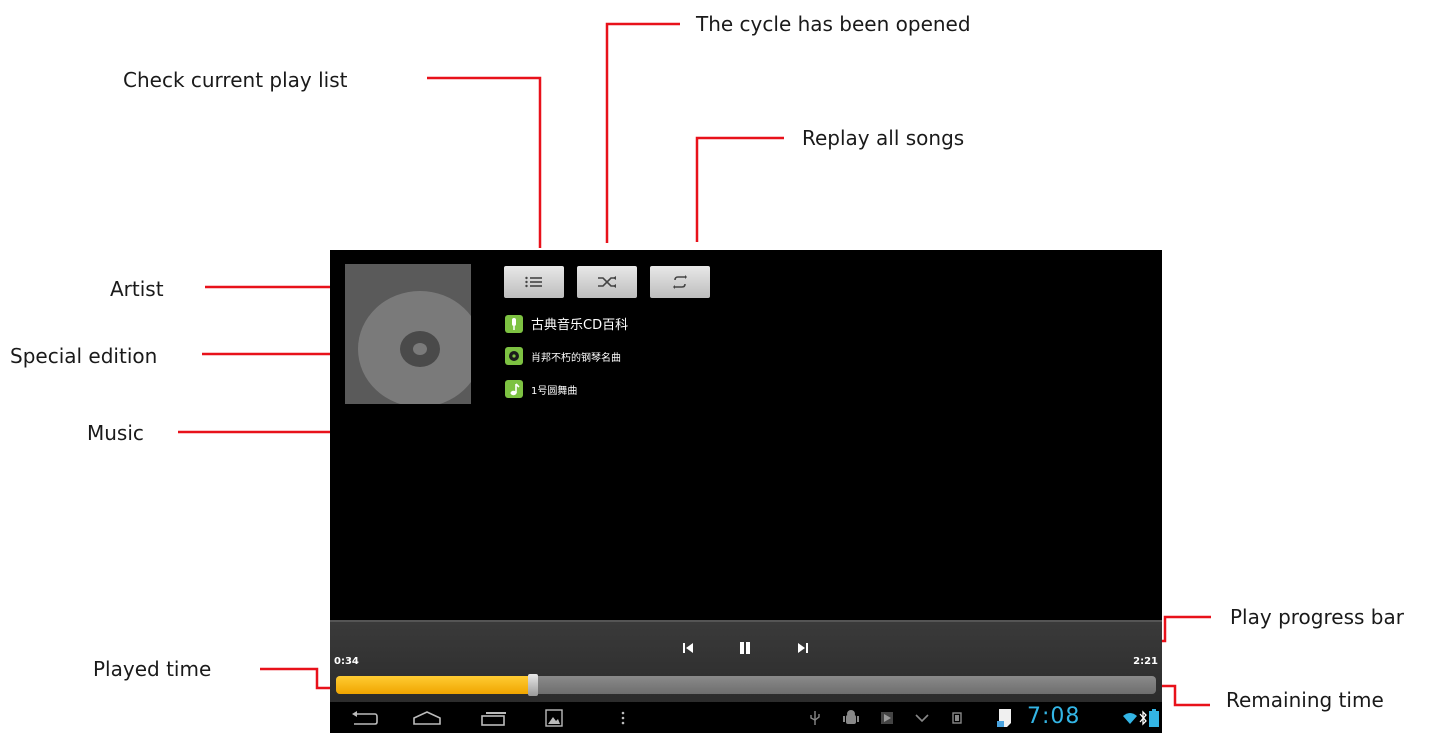 Image resolution: width=1434 pixels, height=733 pixels. I want to click on annotation-check-playlist: Check current play list, so click(235, 80).